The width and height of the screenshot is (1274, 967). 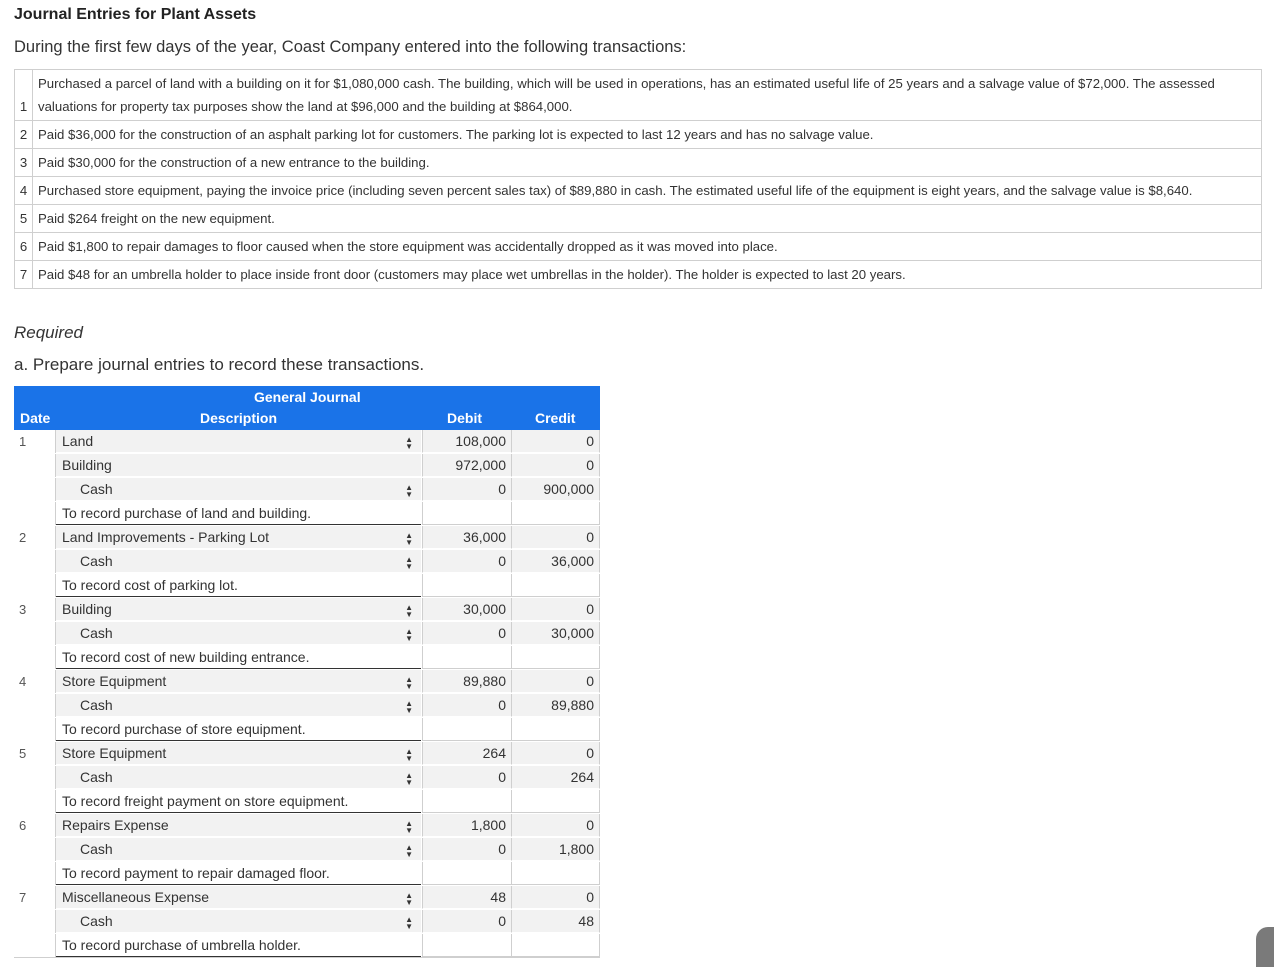 What do you see at coordinates (238, 609) in the screenshot?
I see `account-select: Building ▲ ▼` at bounding box center [238, 609].